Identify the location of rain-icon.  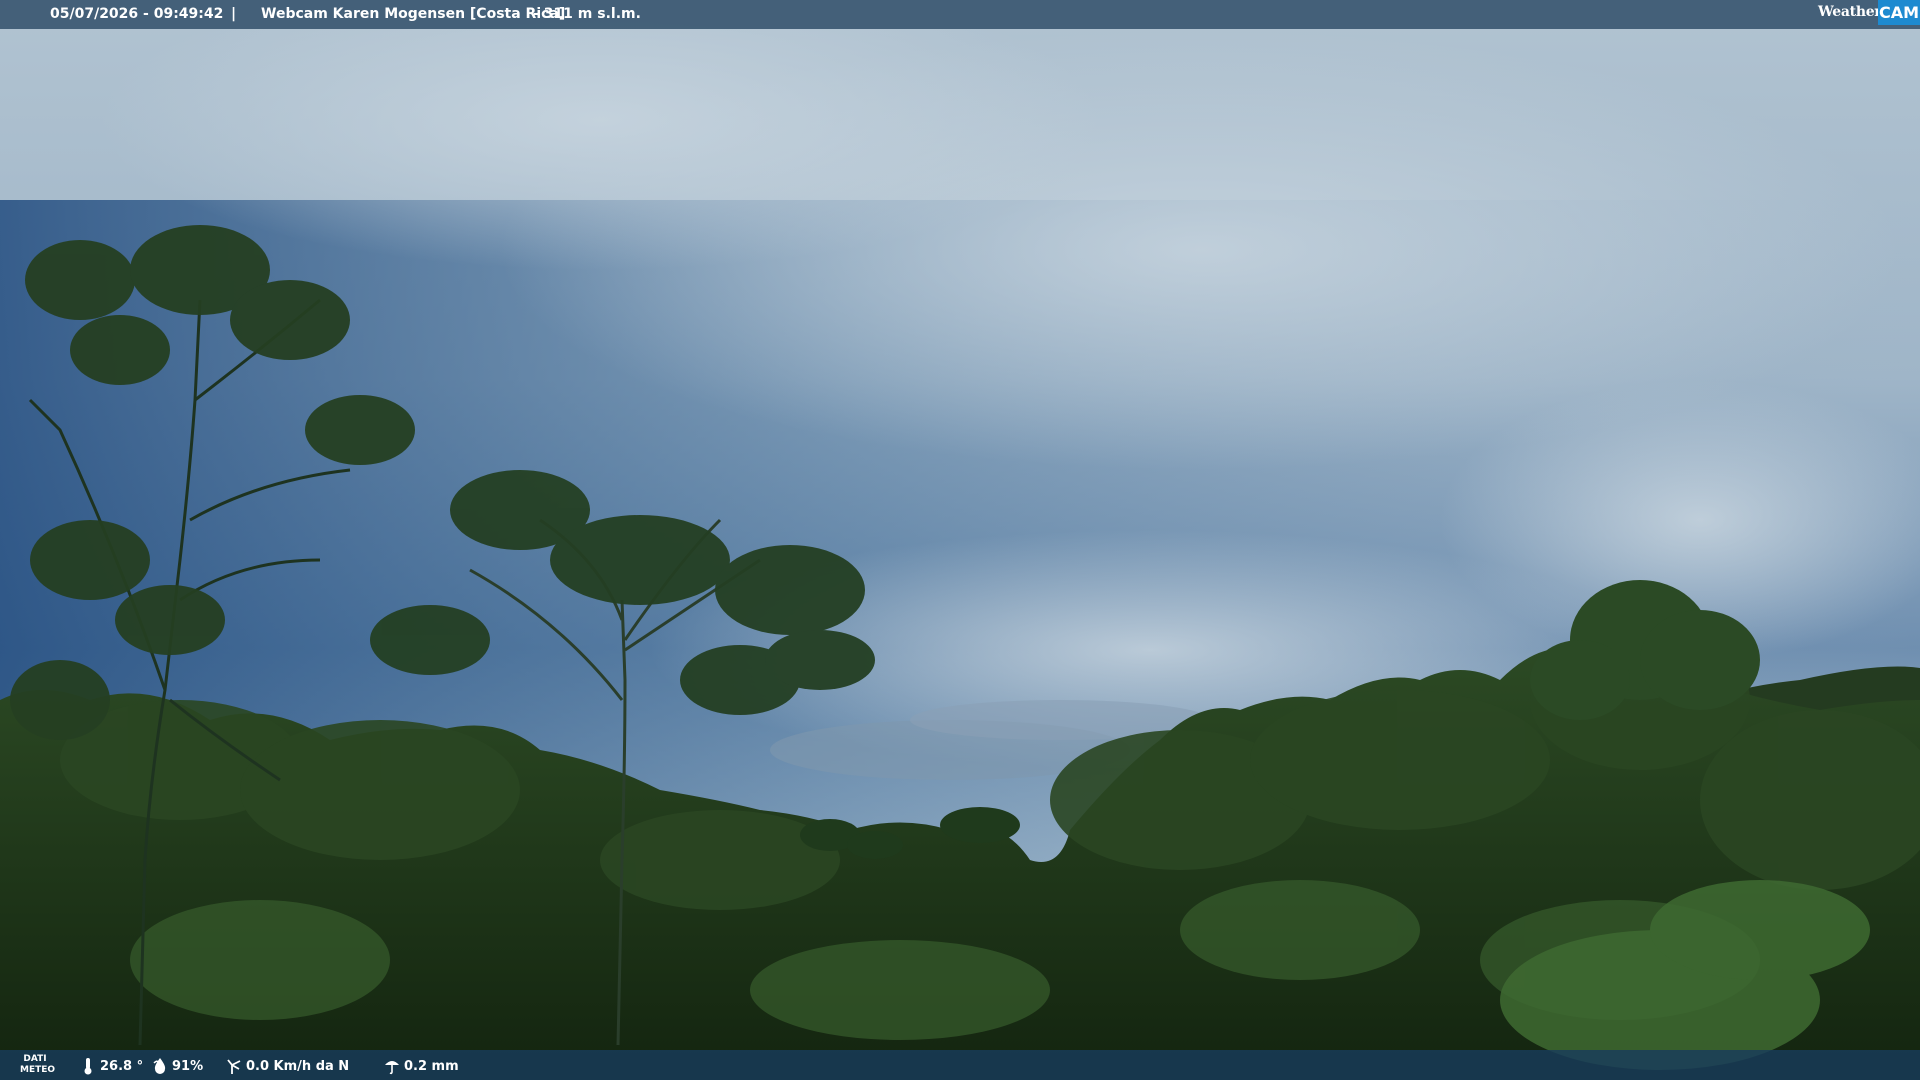
(392, 1068).